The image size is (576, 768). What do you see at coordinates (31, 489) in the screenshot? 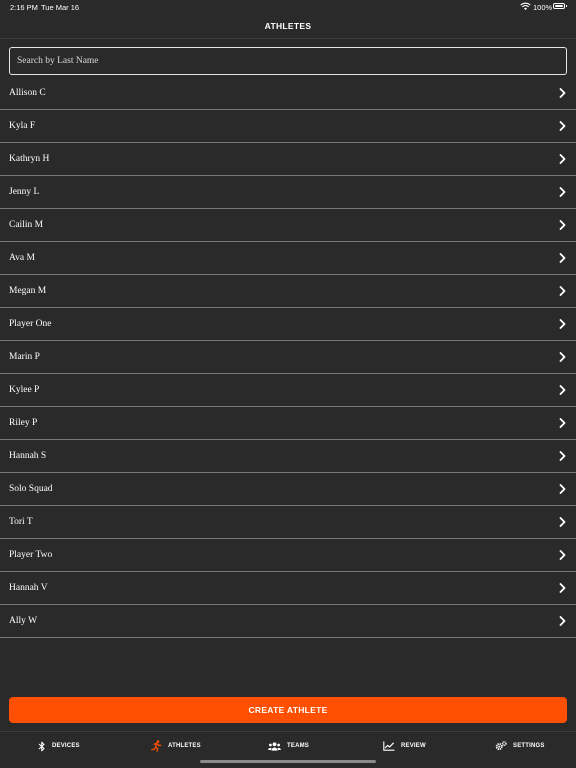
I see `athlete-name: Solo Squad` at bounding box center [31, 489].